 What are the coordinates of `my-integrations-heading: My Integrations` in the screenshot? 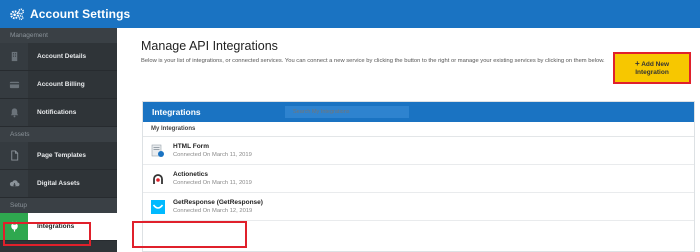 It's located at (418, 129).